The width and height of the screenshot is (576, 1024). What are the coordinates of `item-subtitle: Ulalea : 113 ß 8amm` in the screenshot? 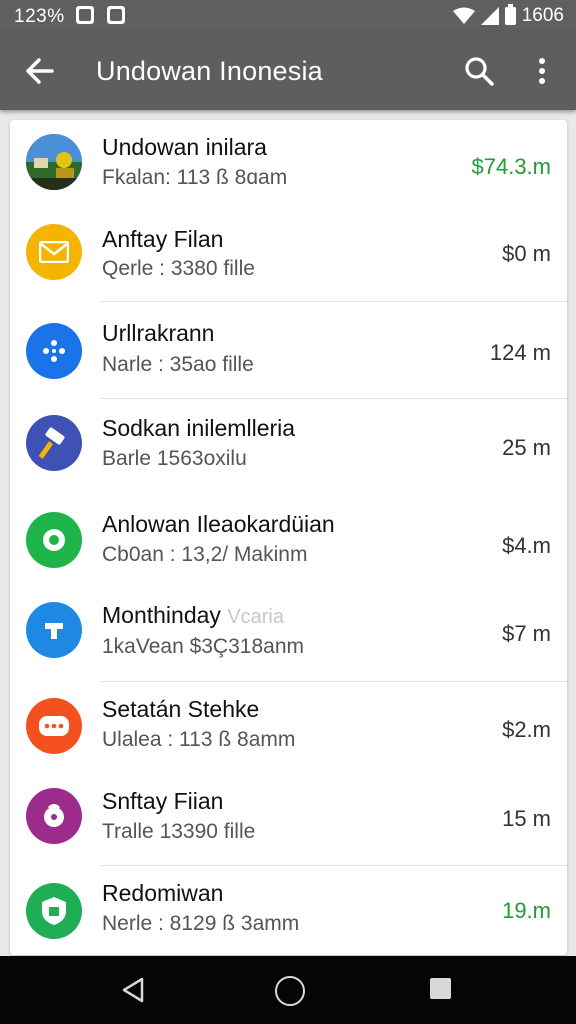 It's located at (199, 739).